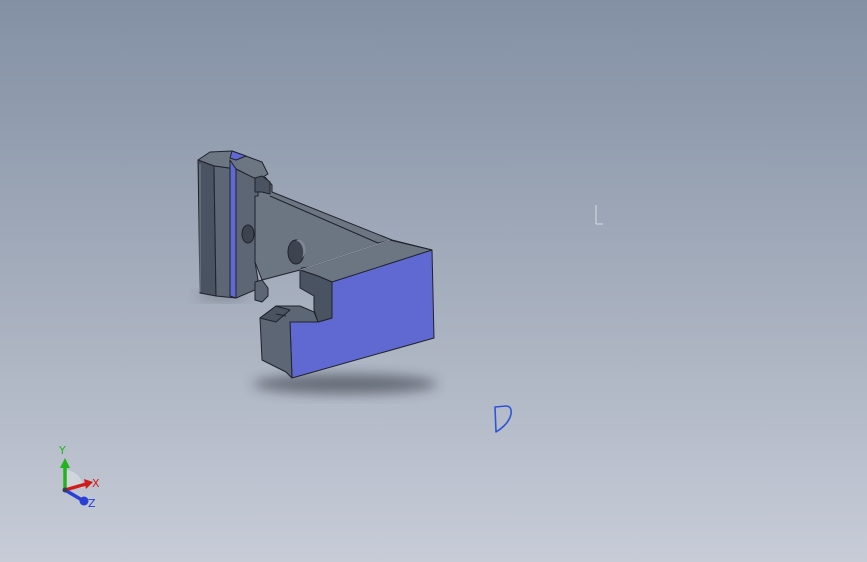 This screenshot has height=562, width=867. I want to click on post-selected-face, so click(233, 229).